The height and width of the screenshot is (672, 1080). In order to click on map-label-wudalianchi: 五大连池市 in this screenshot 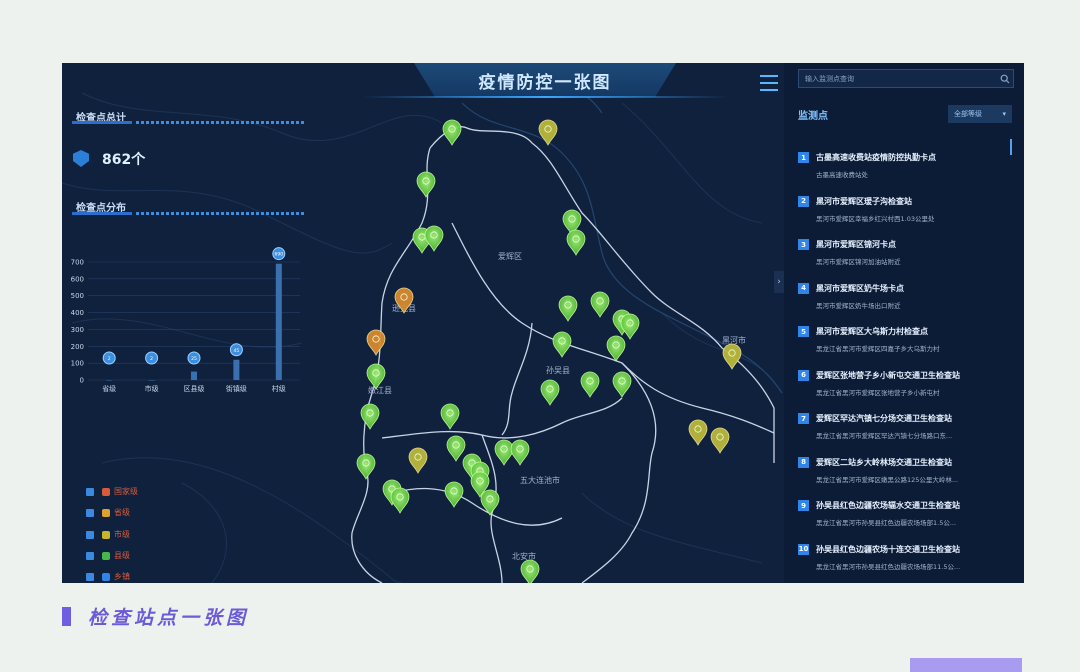, I will do `click(540, 480)`.